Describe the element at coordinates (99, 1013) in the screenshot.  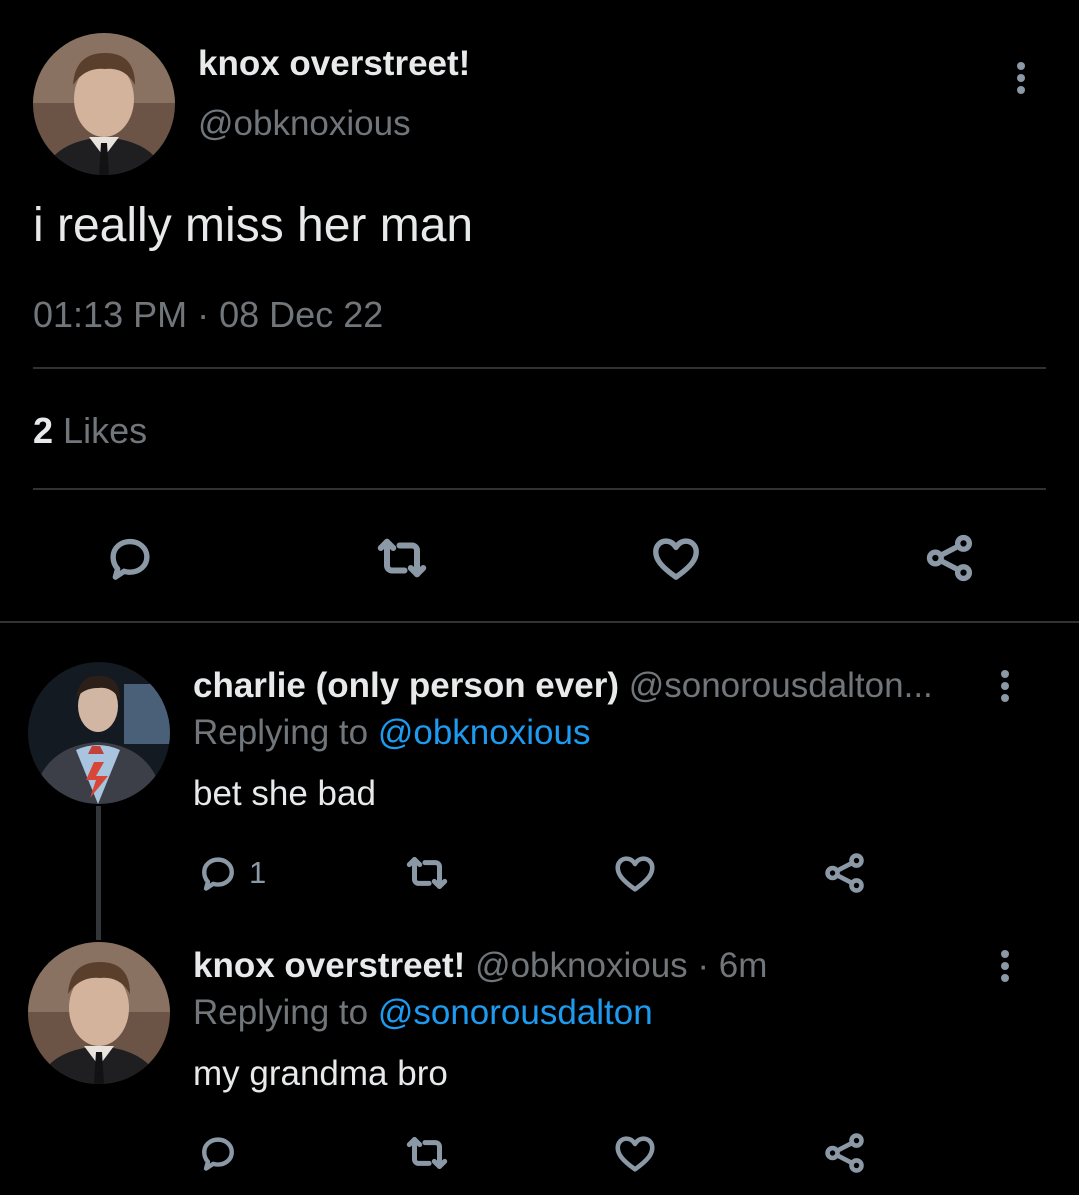
I see `reply-2-avatar` at that location.